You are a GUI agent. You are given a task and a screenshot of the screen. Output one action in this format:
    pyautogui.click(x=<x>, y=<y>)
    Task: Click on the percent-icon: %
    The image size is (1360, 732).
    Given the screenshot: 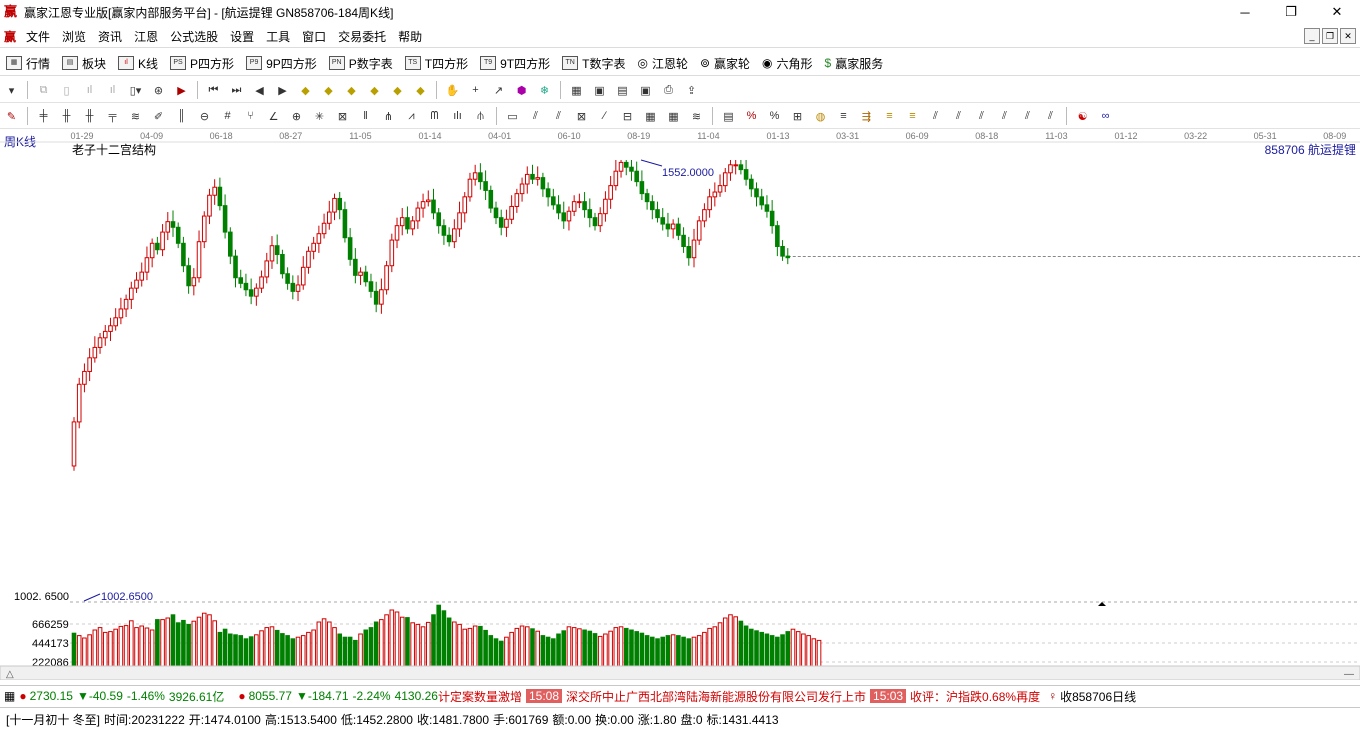 What is the action you would take?
    pyautogui.click(x=775, y=116)
    